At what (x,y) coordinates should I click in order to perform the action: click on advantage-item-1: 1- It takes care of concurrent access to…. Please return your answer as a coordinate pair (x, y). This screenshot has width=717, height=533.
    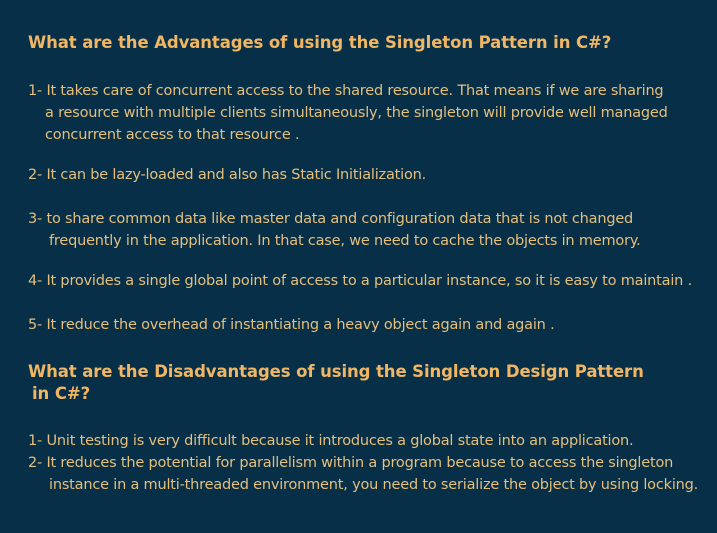
    Looking at the image, I should click on (348, 113).